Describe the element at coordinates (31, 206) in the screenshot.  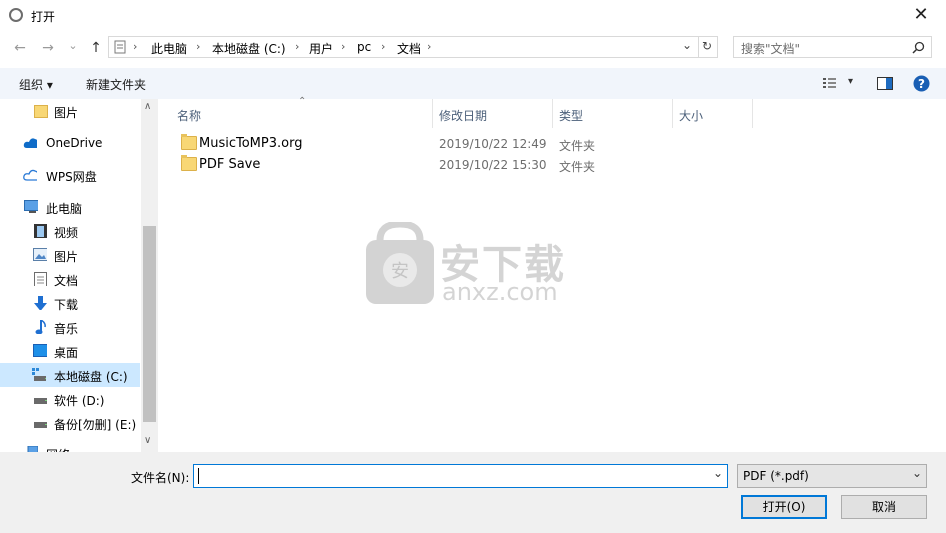
I see `computer-icon` at that location.